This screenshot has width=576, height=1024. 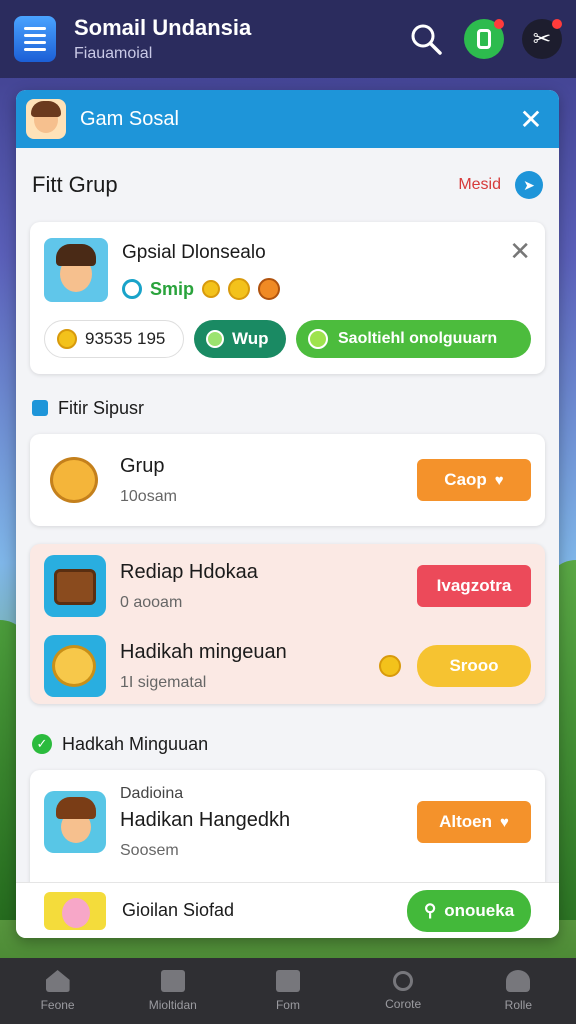 What do you see at coordinates (163, 682) in the screenshot?
I see `item-sub: 1I sigematal` at bounding box center [163, 682].